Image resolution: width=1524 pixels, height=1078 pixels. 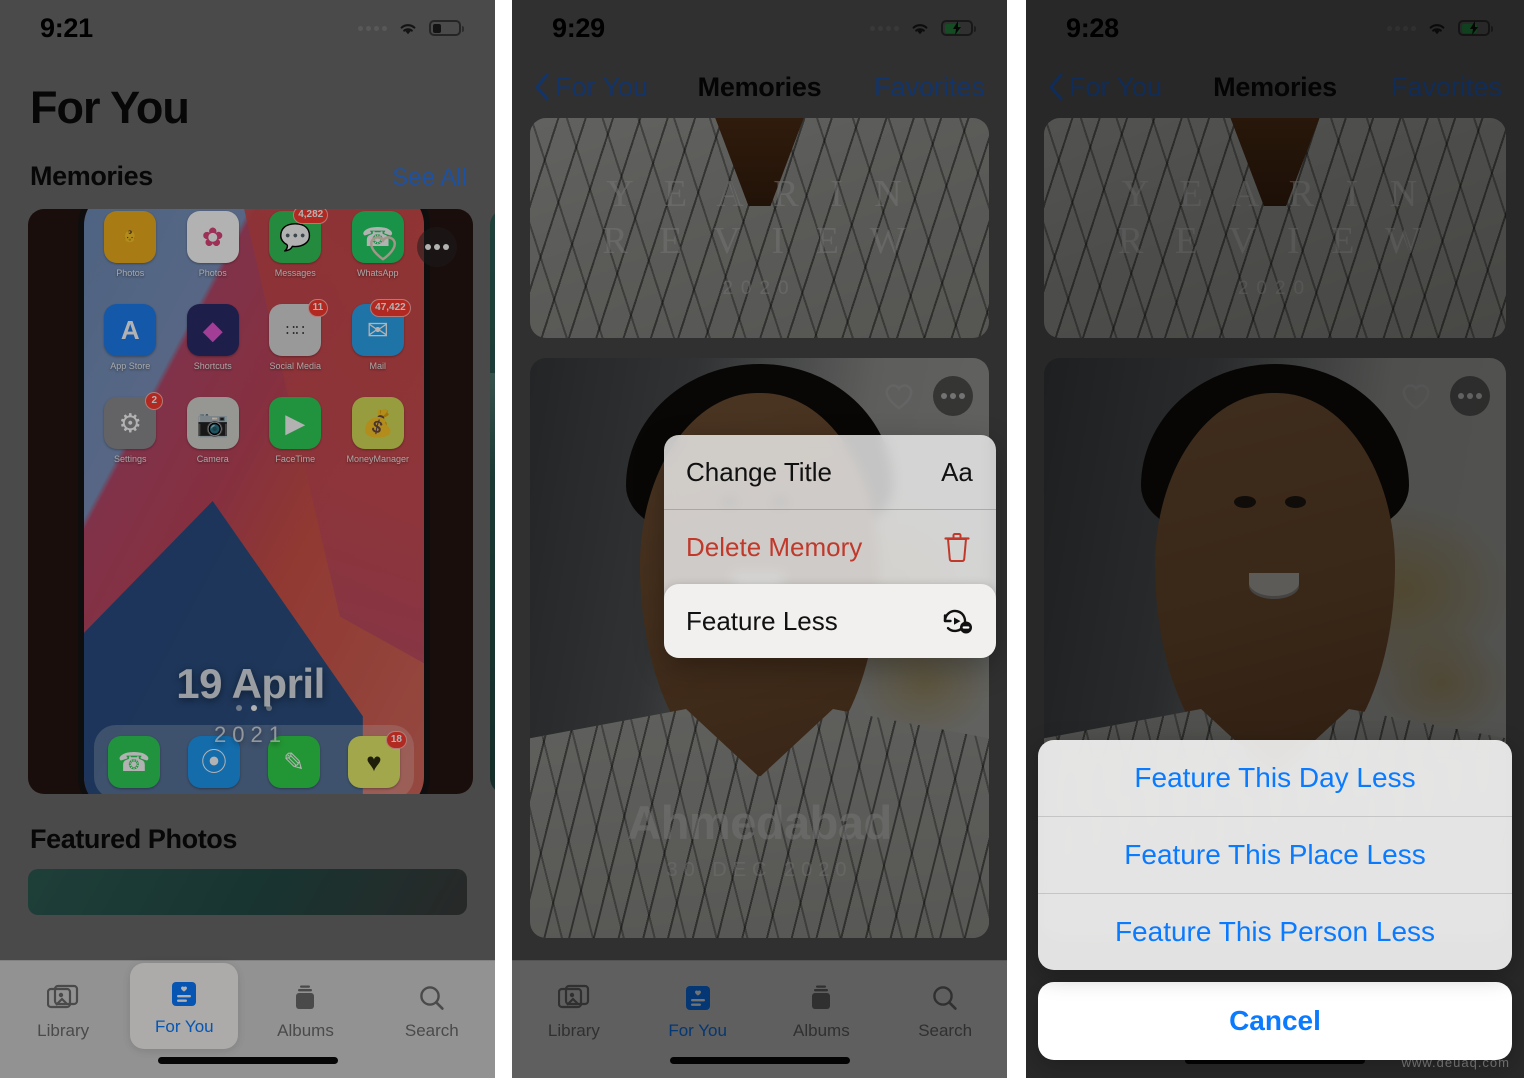 I want to click on status-time: 9:28, so click(x=1092, y=27).